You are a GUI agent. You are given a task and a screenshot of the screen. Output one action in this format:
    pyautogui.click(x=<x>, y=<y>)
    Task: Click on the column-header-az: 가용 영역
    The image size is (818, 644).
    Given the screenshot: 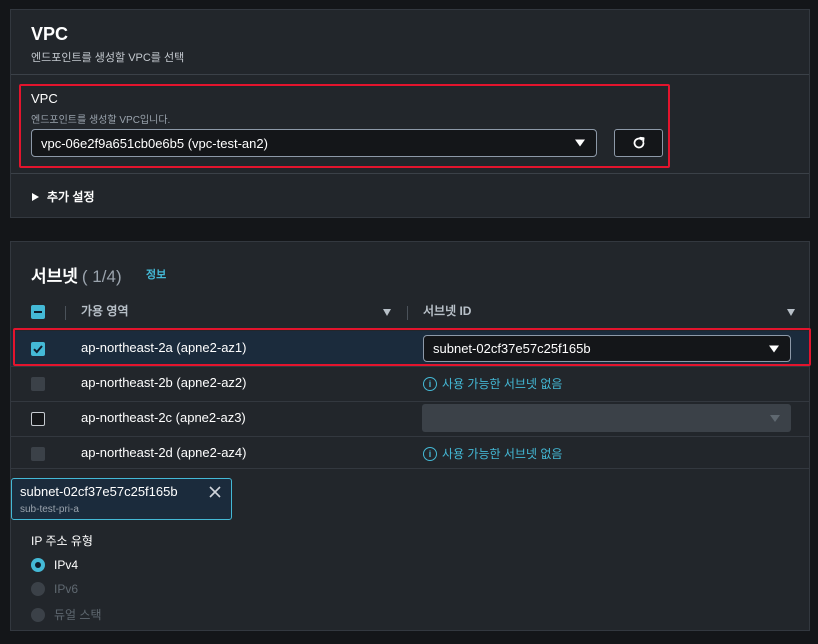 What is the action you would take?
    pyautogui.click(x=105, y=310)
    